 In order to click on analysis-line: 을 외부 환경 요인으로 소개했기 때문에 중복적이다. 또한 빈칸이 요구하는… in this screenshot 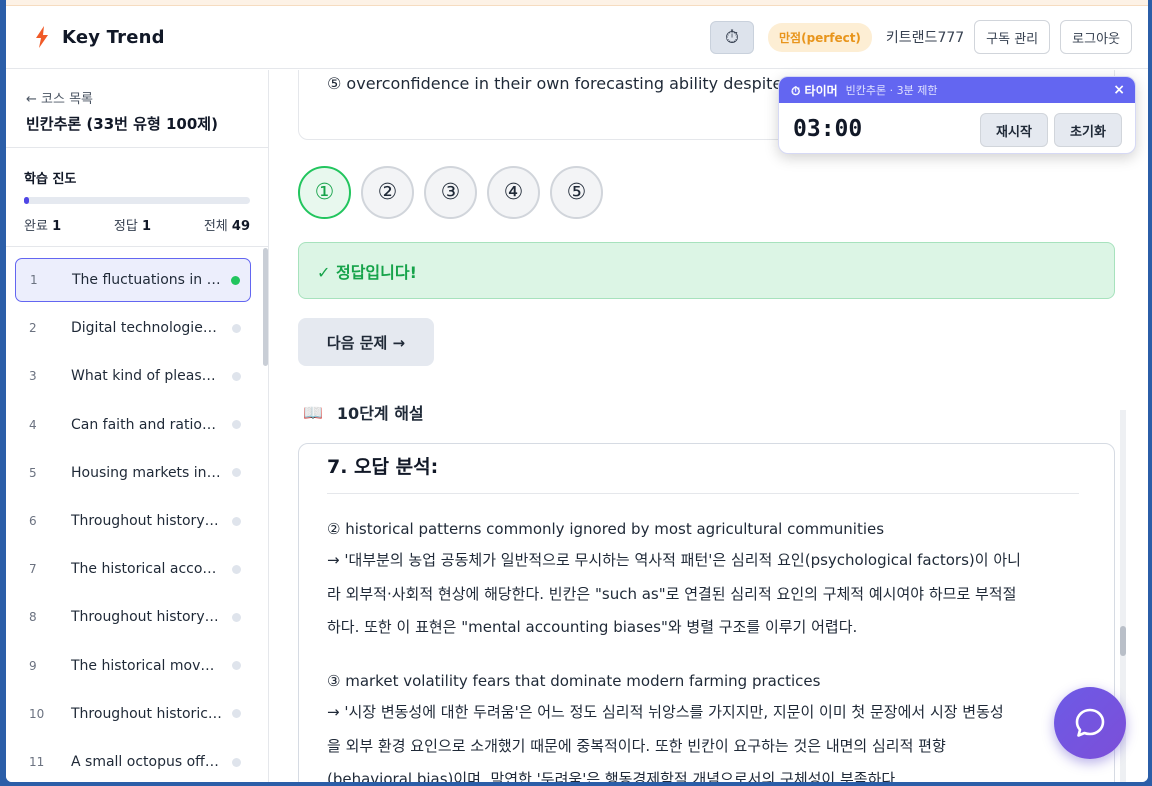, I will do `click(636, 745)`.